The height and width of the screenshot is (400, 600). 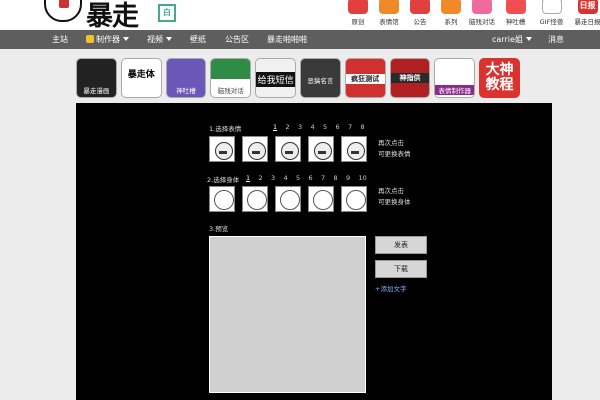 I want to click on tool-quotes: 恶搞名言, so click(x=320, y=78).